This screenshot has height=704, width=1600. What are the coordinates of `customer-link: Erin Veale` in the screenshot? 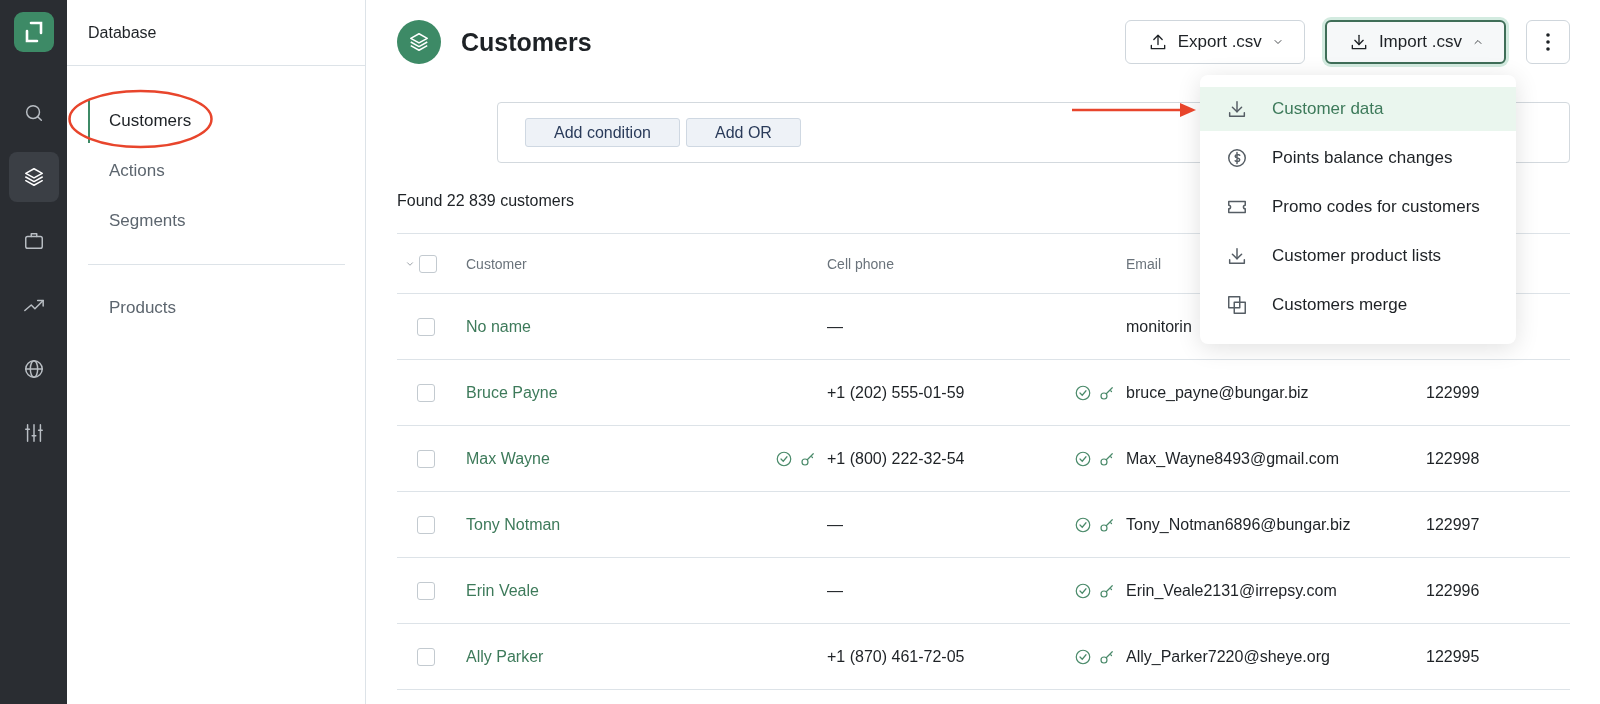 It's located at (502, 590).